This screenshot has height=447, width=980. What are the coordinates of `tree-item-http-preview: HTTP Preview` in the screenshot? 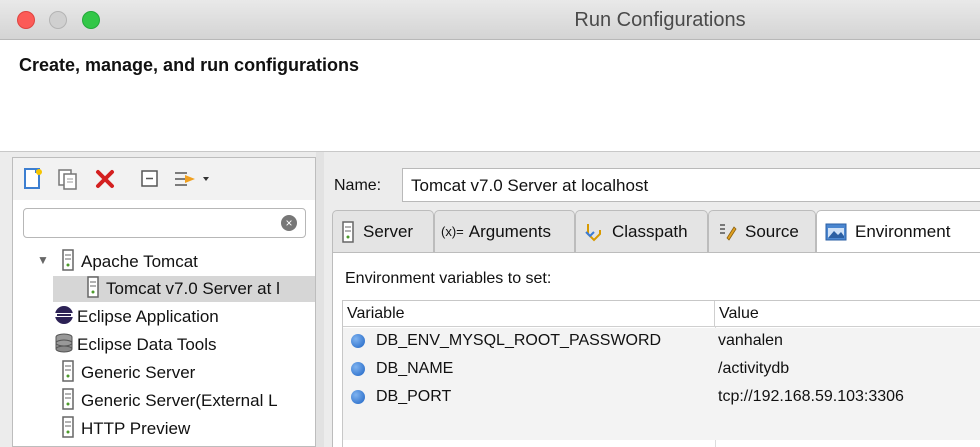 It's located at (187, 429).